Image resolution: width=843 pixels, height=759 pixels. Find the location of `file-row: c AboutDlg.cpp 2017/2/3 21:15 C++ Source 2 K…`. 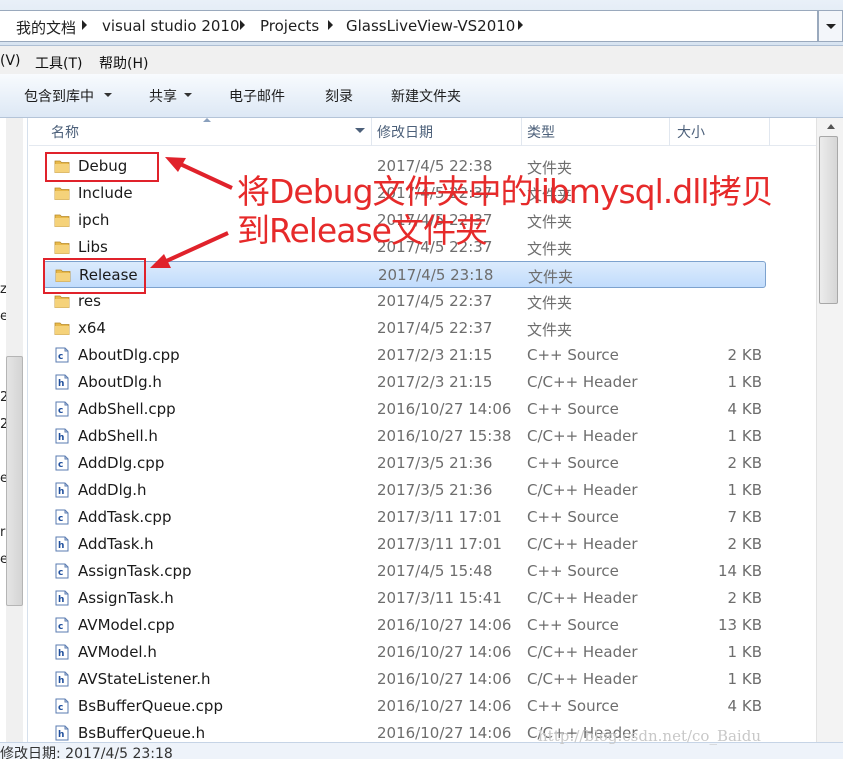

file-row: c AboutDlg.cpp 2017/2/3 21:15 C++ Source 2 K… is located at coordinates (404, 355).